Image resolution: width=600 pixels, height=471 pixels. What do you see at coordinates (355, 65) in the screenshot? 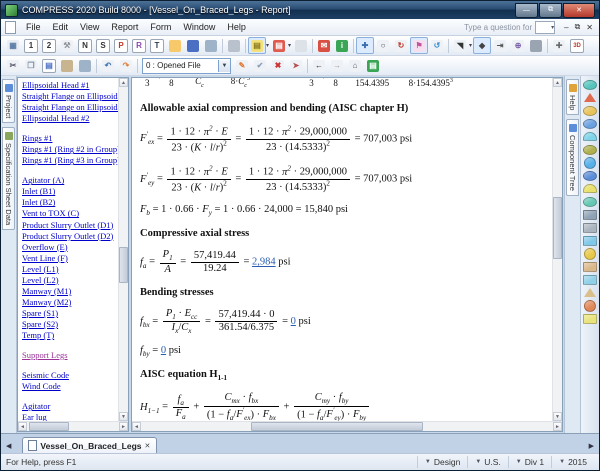
I see `home-icon: ⌂` at bounding box center [355, 65].